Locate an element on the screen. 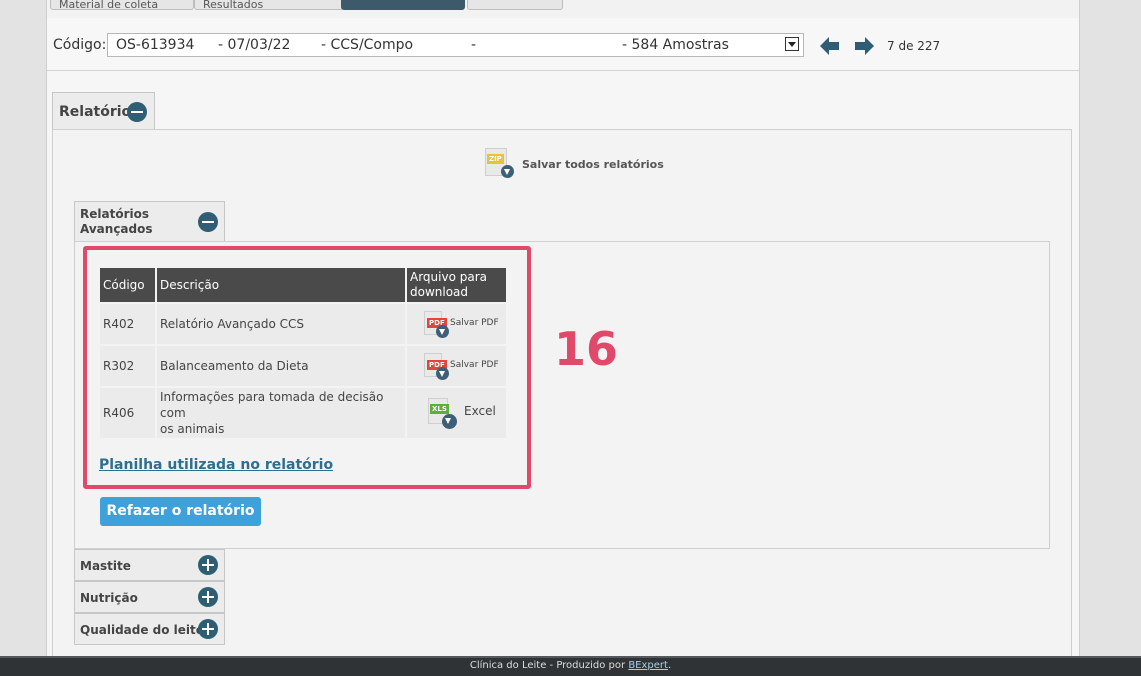 The height and width of the screenshot is (676, 1141). highlight-box is located at coordinates (307, 367).